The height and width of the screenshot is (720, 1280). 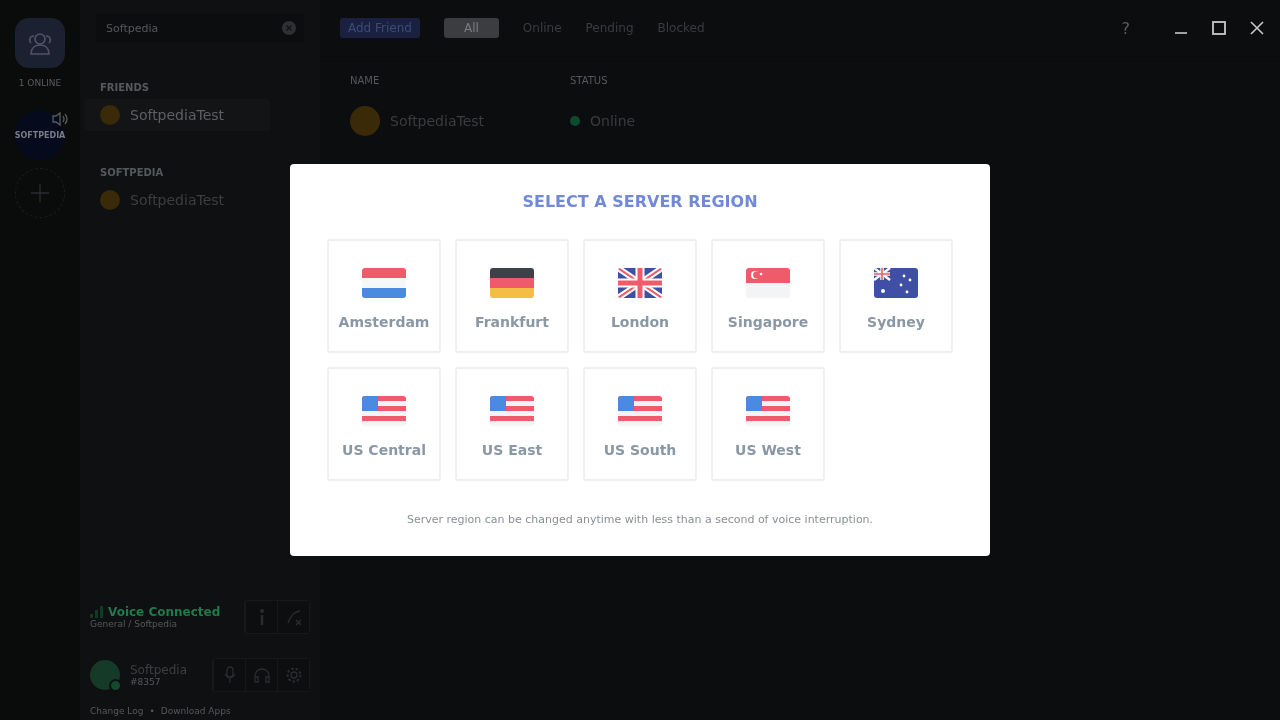 I want to click on voice-status: Voice Connected, so click(x=164, y=612).